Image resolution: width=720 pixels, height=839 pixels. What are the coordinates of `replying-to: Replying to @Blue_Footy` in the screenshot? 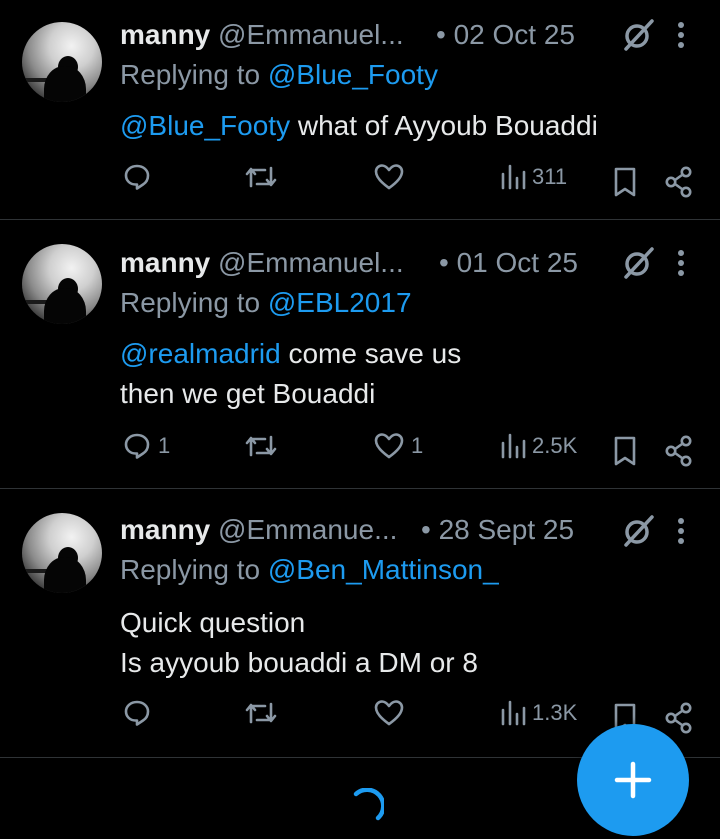 It's located at (279, 75).